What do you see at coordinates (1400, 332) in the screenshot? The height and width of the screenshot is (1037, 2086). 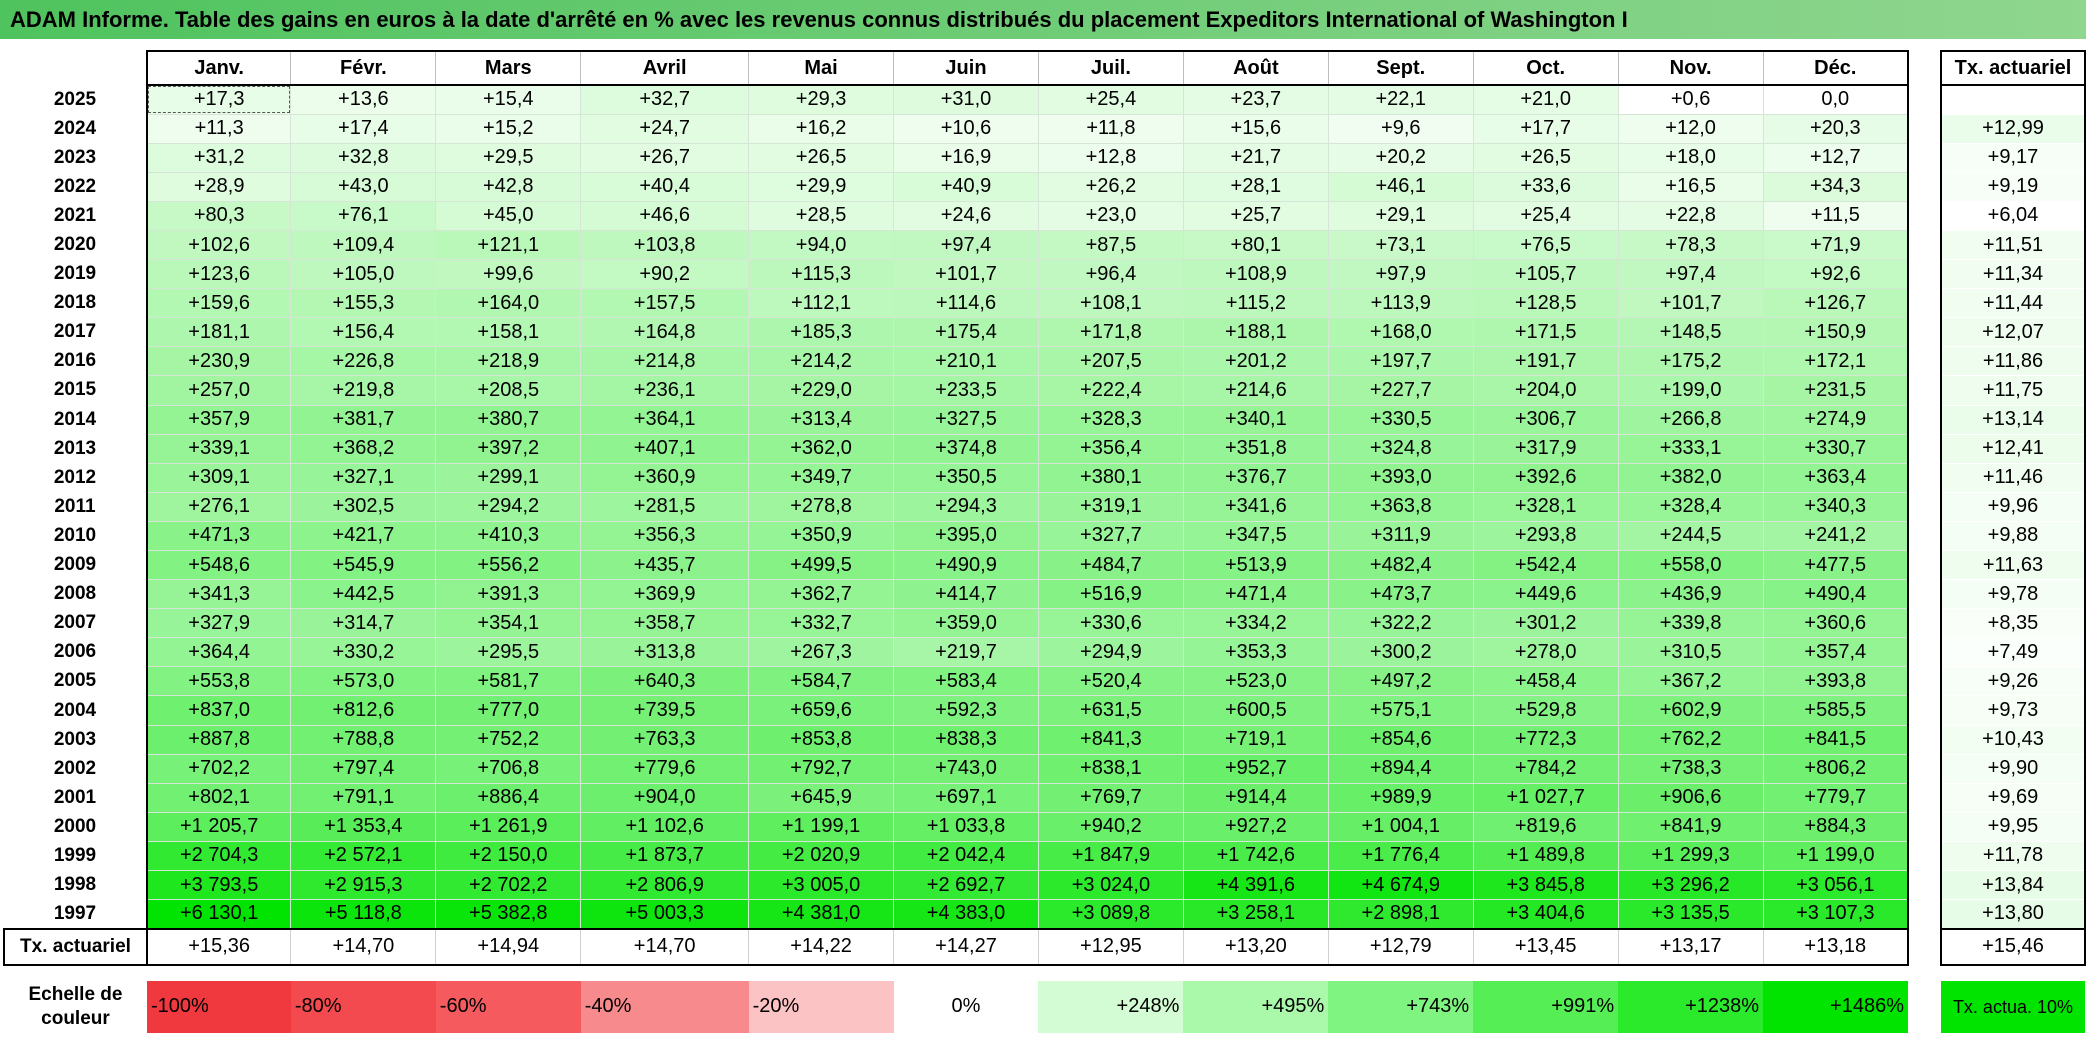 I see `gain-cell: +168,0` at bounding box center [1400, 332].